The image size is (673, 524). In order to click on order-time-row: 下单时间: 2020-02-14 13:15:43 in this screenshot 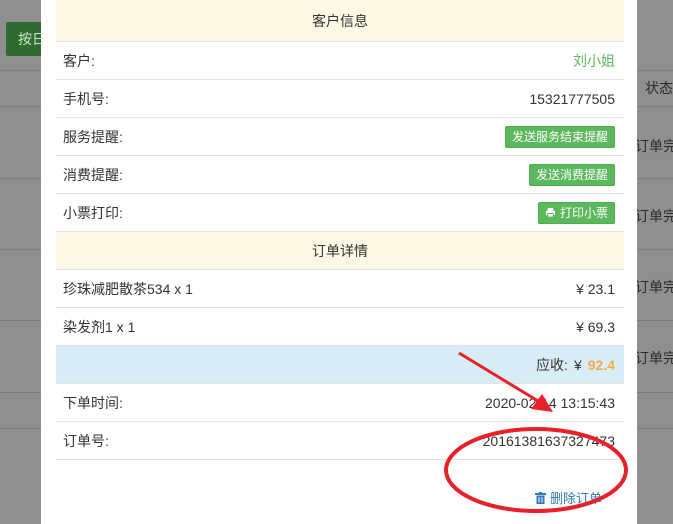, I will do `click(340, 403)`.